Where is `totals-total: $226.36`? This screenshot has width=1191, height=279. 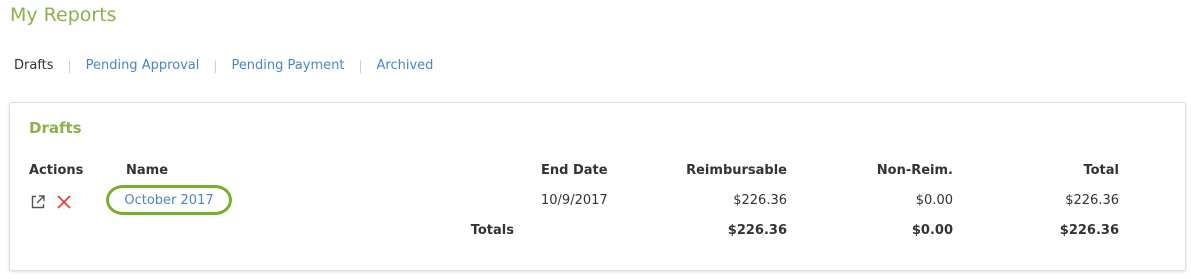 totals-total: $226.36 is located at coordinates (1089, 230).